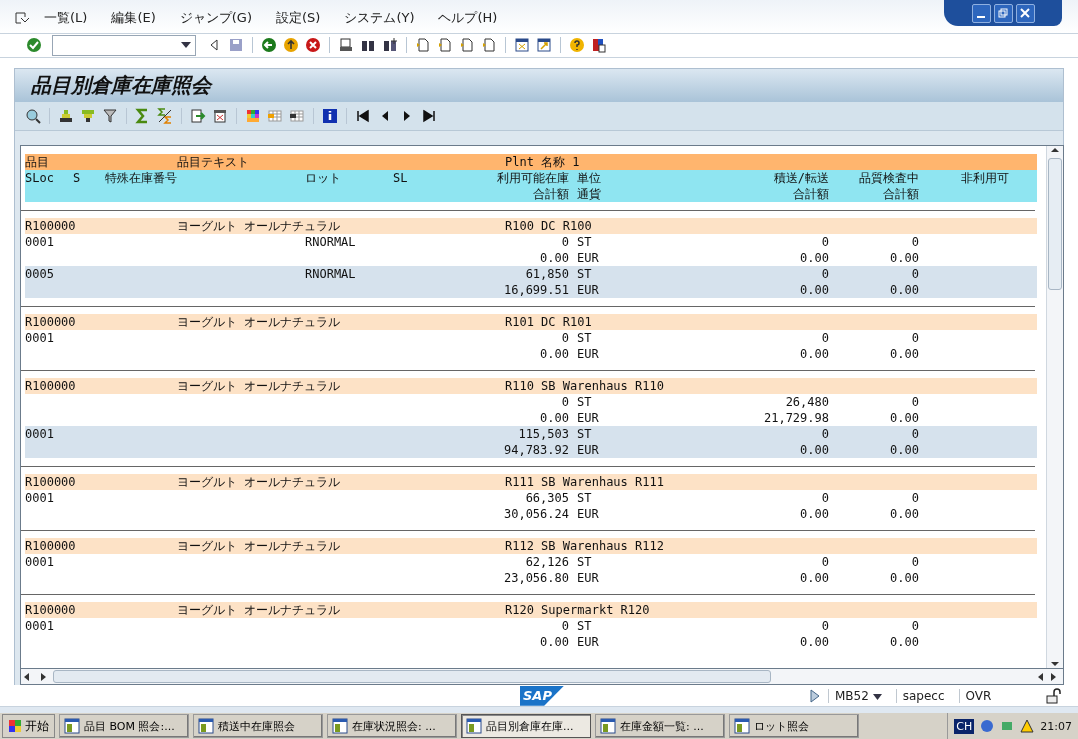 This screenshot has width=1078, height=739. I want to click on layout-grid-icon, so click(253, 116).